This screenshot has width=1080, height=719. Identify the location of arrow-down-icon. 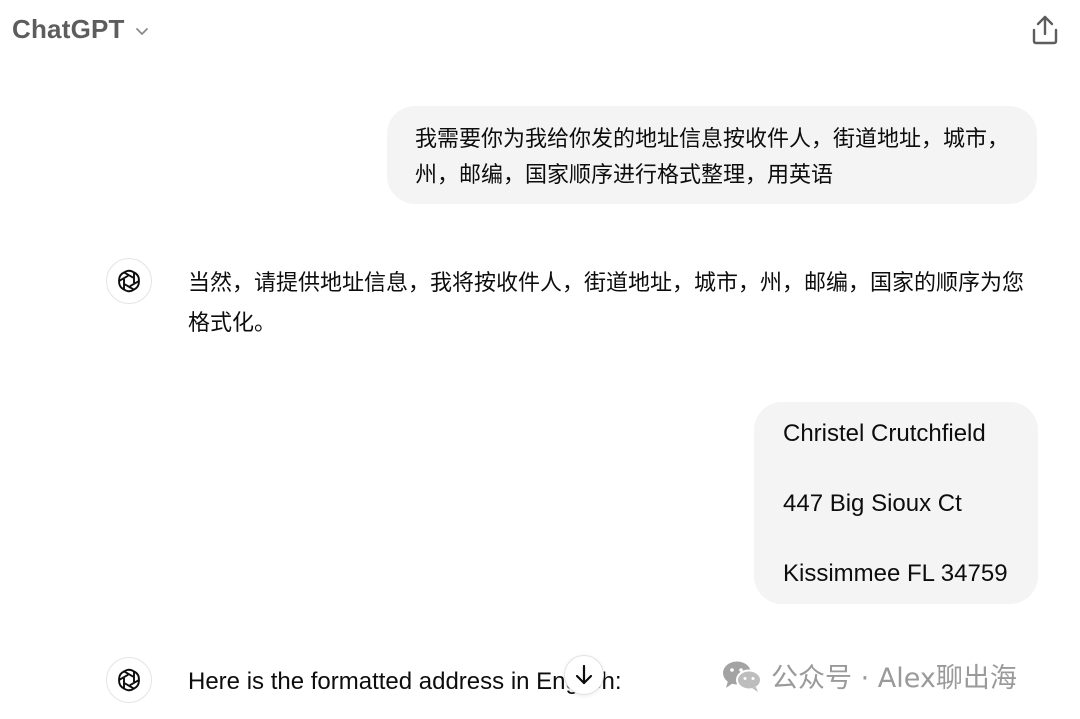
(584, 674).